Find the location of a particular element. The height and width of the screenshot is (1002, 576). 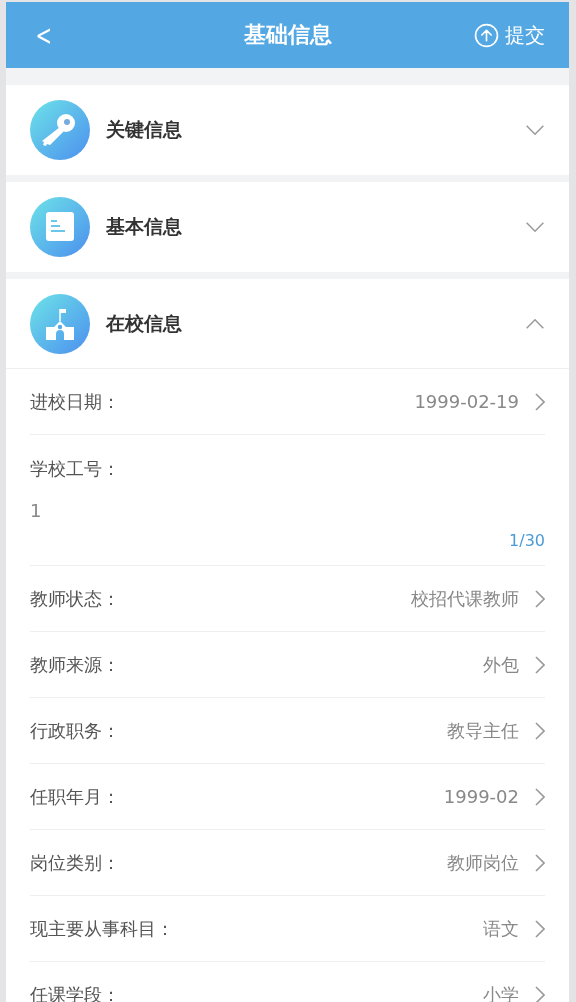

field-value: 教师岗位 is located at coordinates (483, 862).